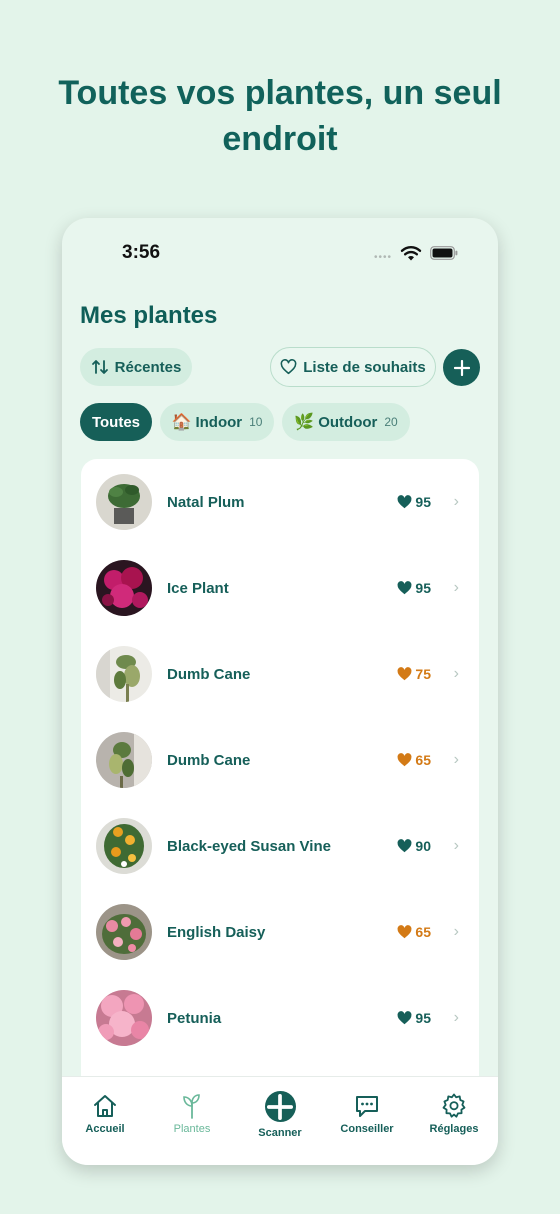  I want to click on battery-icon, so click(444, 253).